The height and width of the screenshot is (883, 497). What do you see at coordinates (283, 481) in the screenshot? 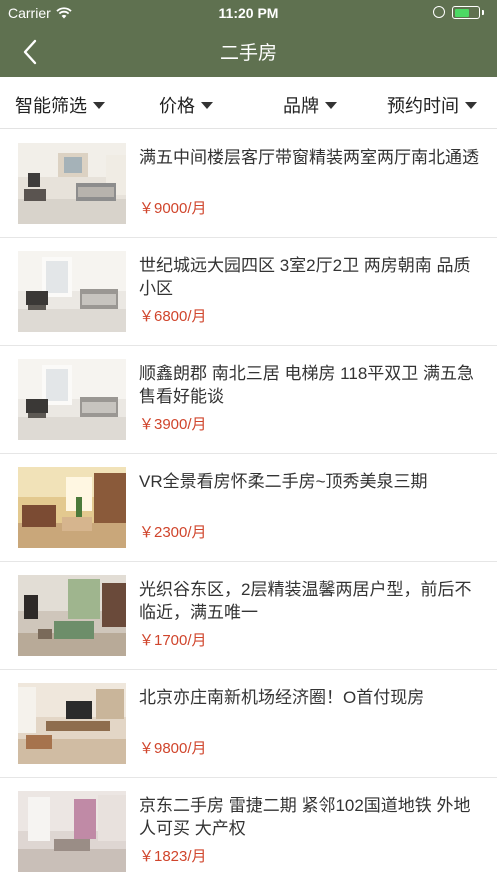
I see `listing-title: VR全景看房怀柔二手房~顶秀美泉三期` at bounding box center [283, 481].